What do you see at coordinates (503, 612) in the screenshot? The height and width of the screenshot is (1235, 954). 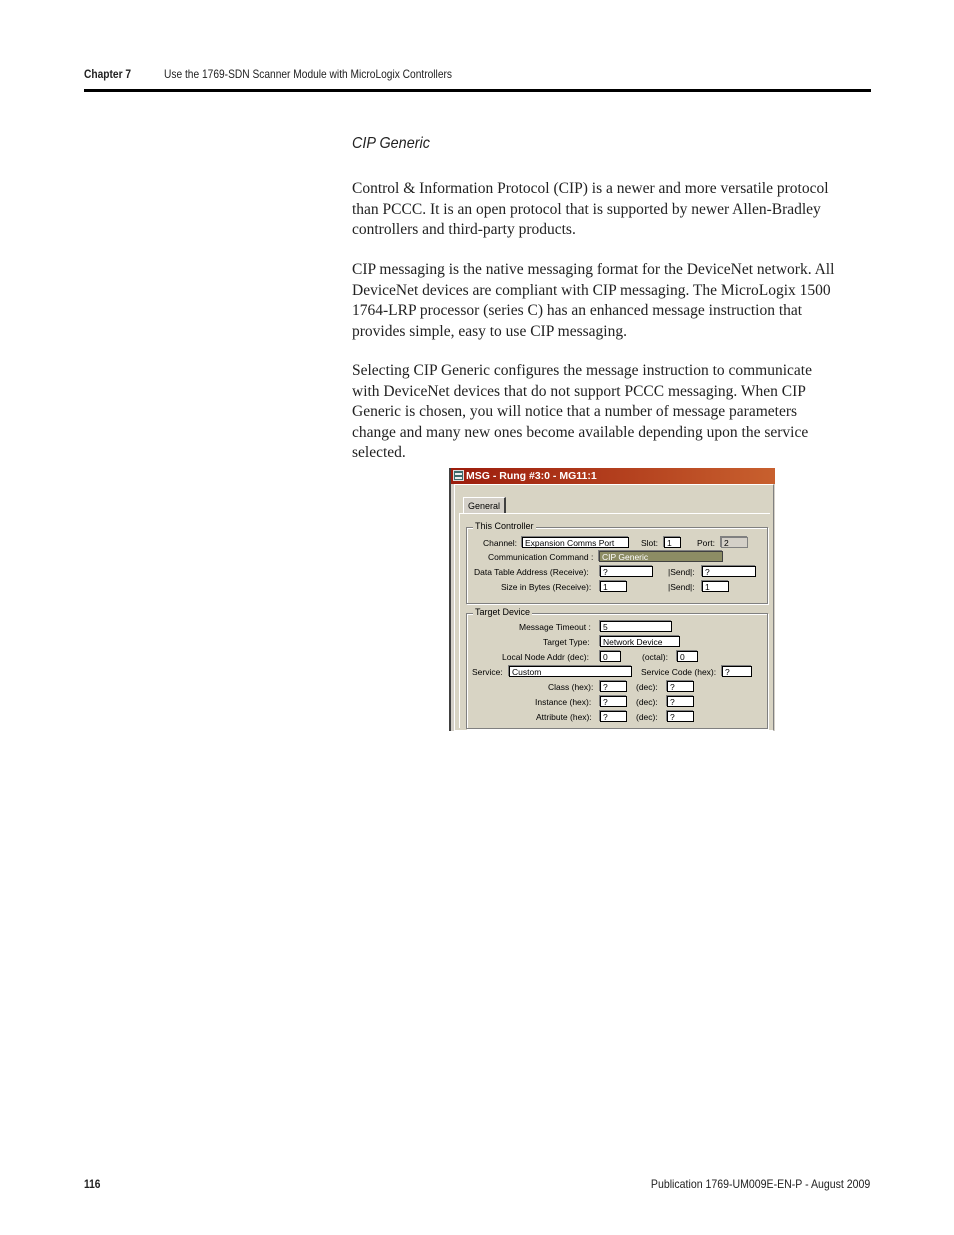 I see `group-label: Target Device` at bounding box center [503, 612].